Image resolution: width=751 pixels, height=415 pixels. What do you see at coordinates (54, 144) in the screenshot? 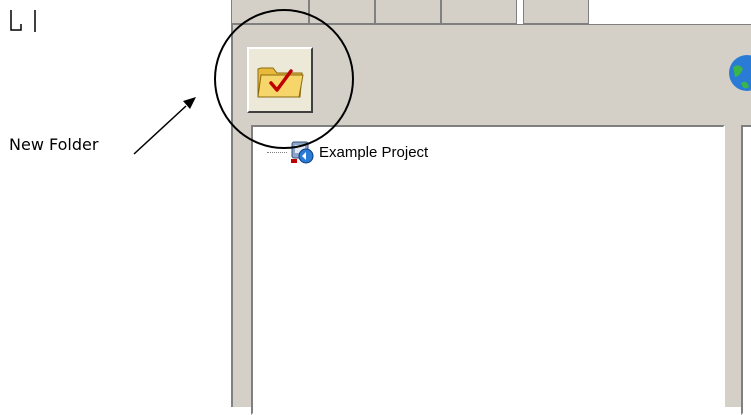
I see `new-folder-annotation-label: New Folder` at bounding box center [54, 144].